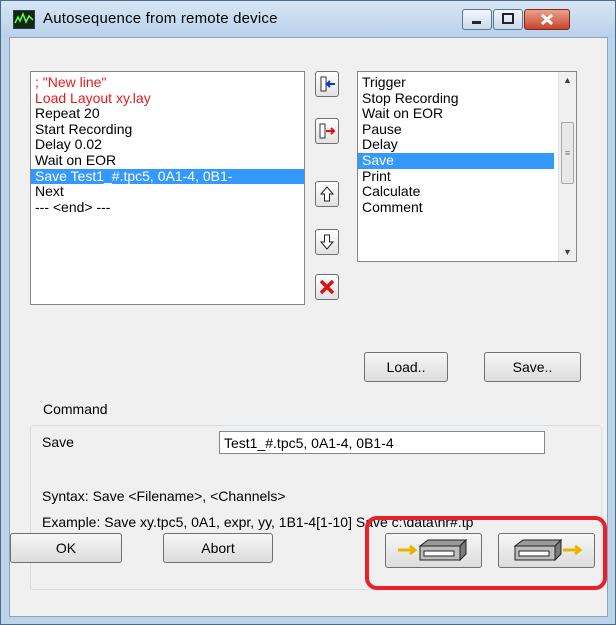 Image resolution: width=616 pixels, height=625 pixels. What do you see at coordinates (567, 153) in the screenshot?
I see `scroll-thumb: ≡` at bounding box center [567, 153].